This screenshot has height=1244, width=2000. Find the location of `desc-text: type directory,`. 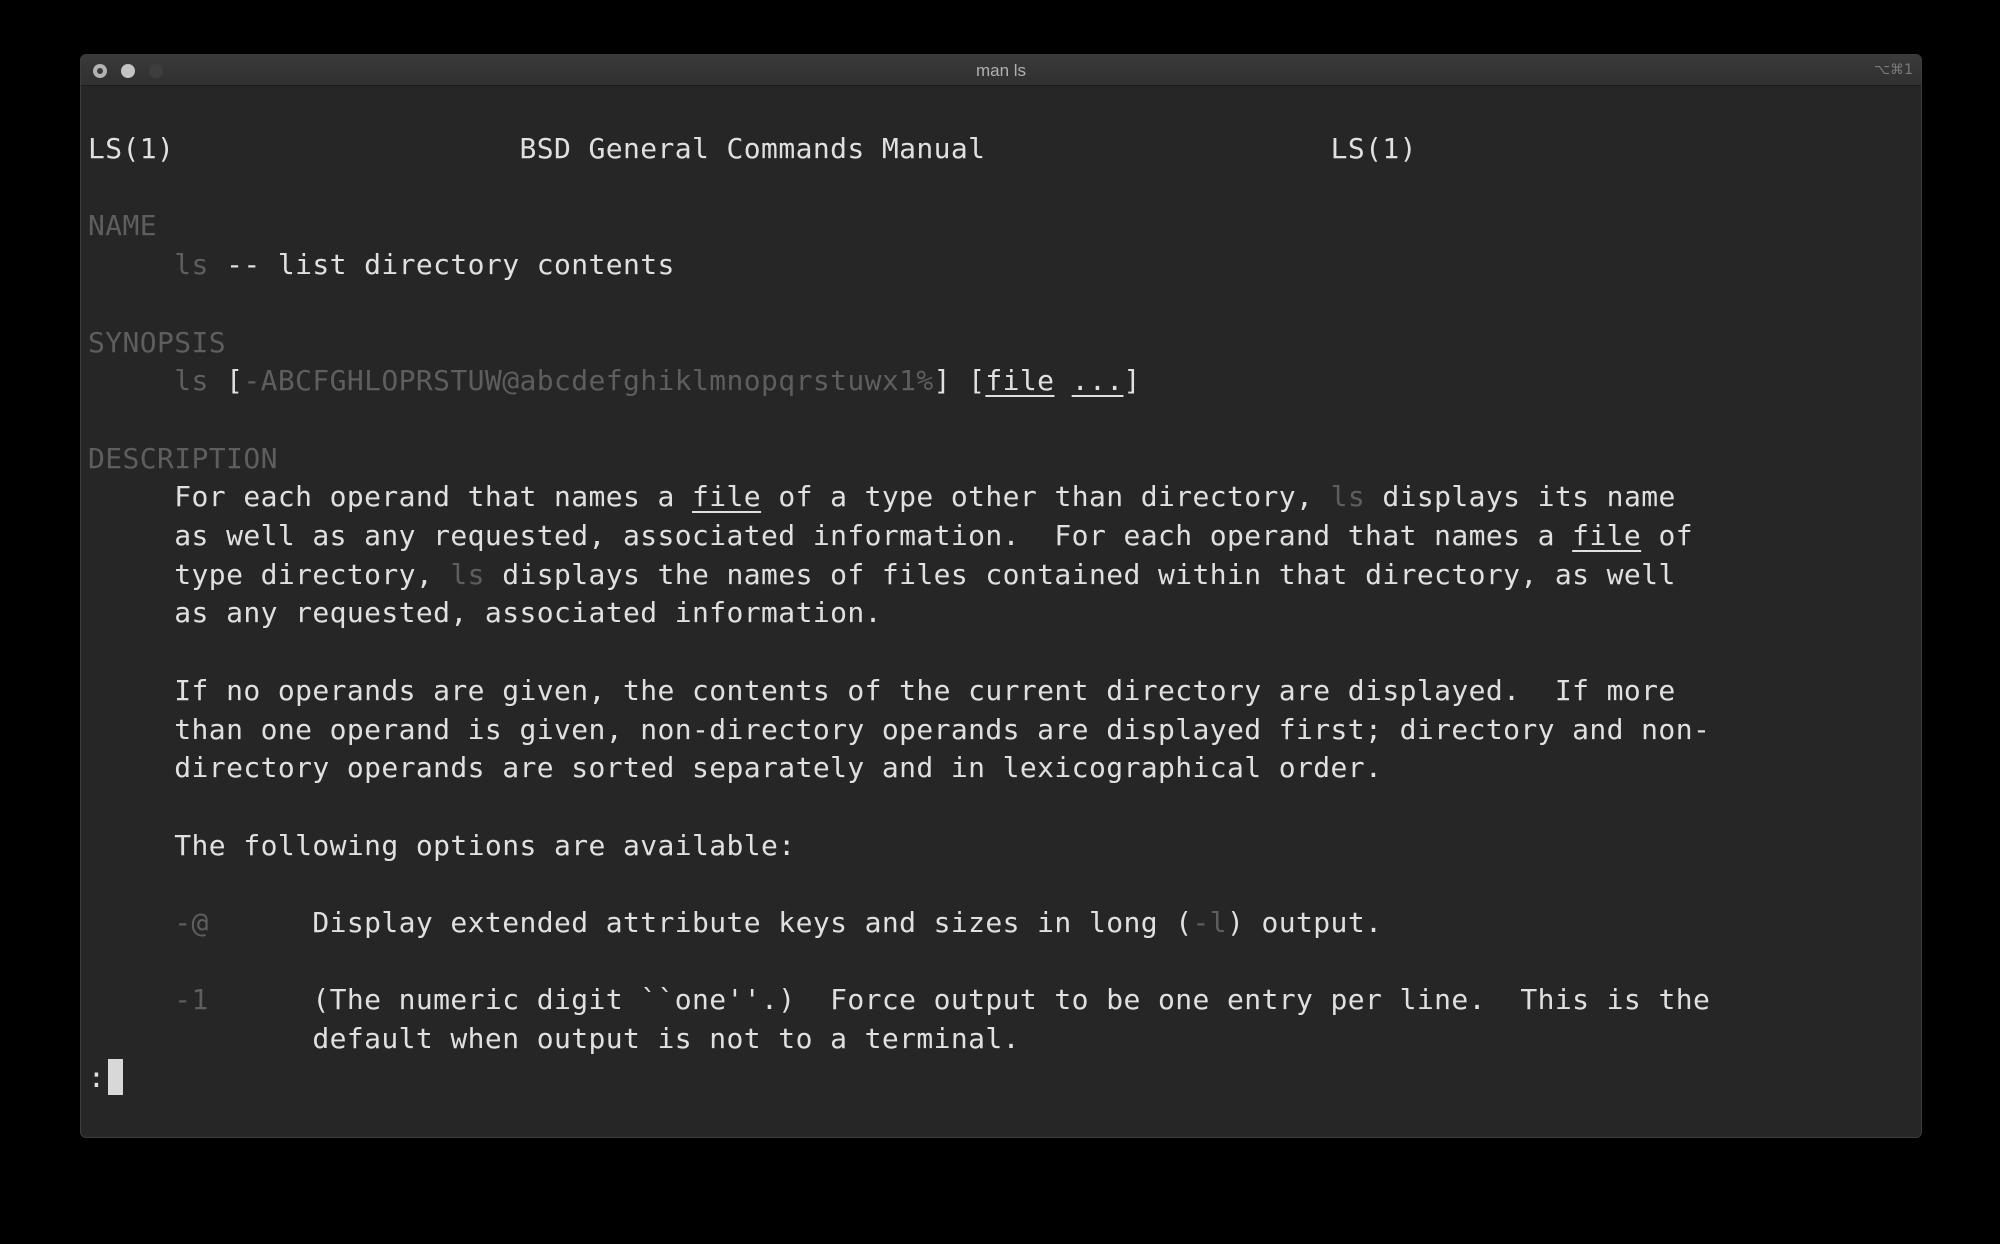

desc-text: type directory, is located at coordinates (312, 574).